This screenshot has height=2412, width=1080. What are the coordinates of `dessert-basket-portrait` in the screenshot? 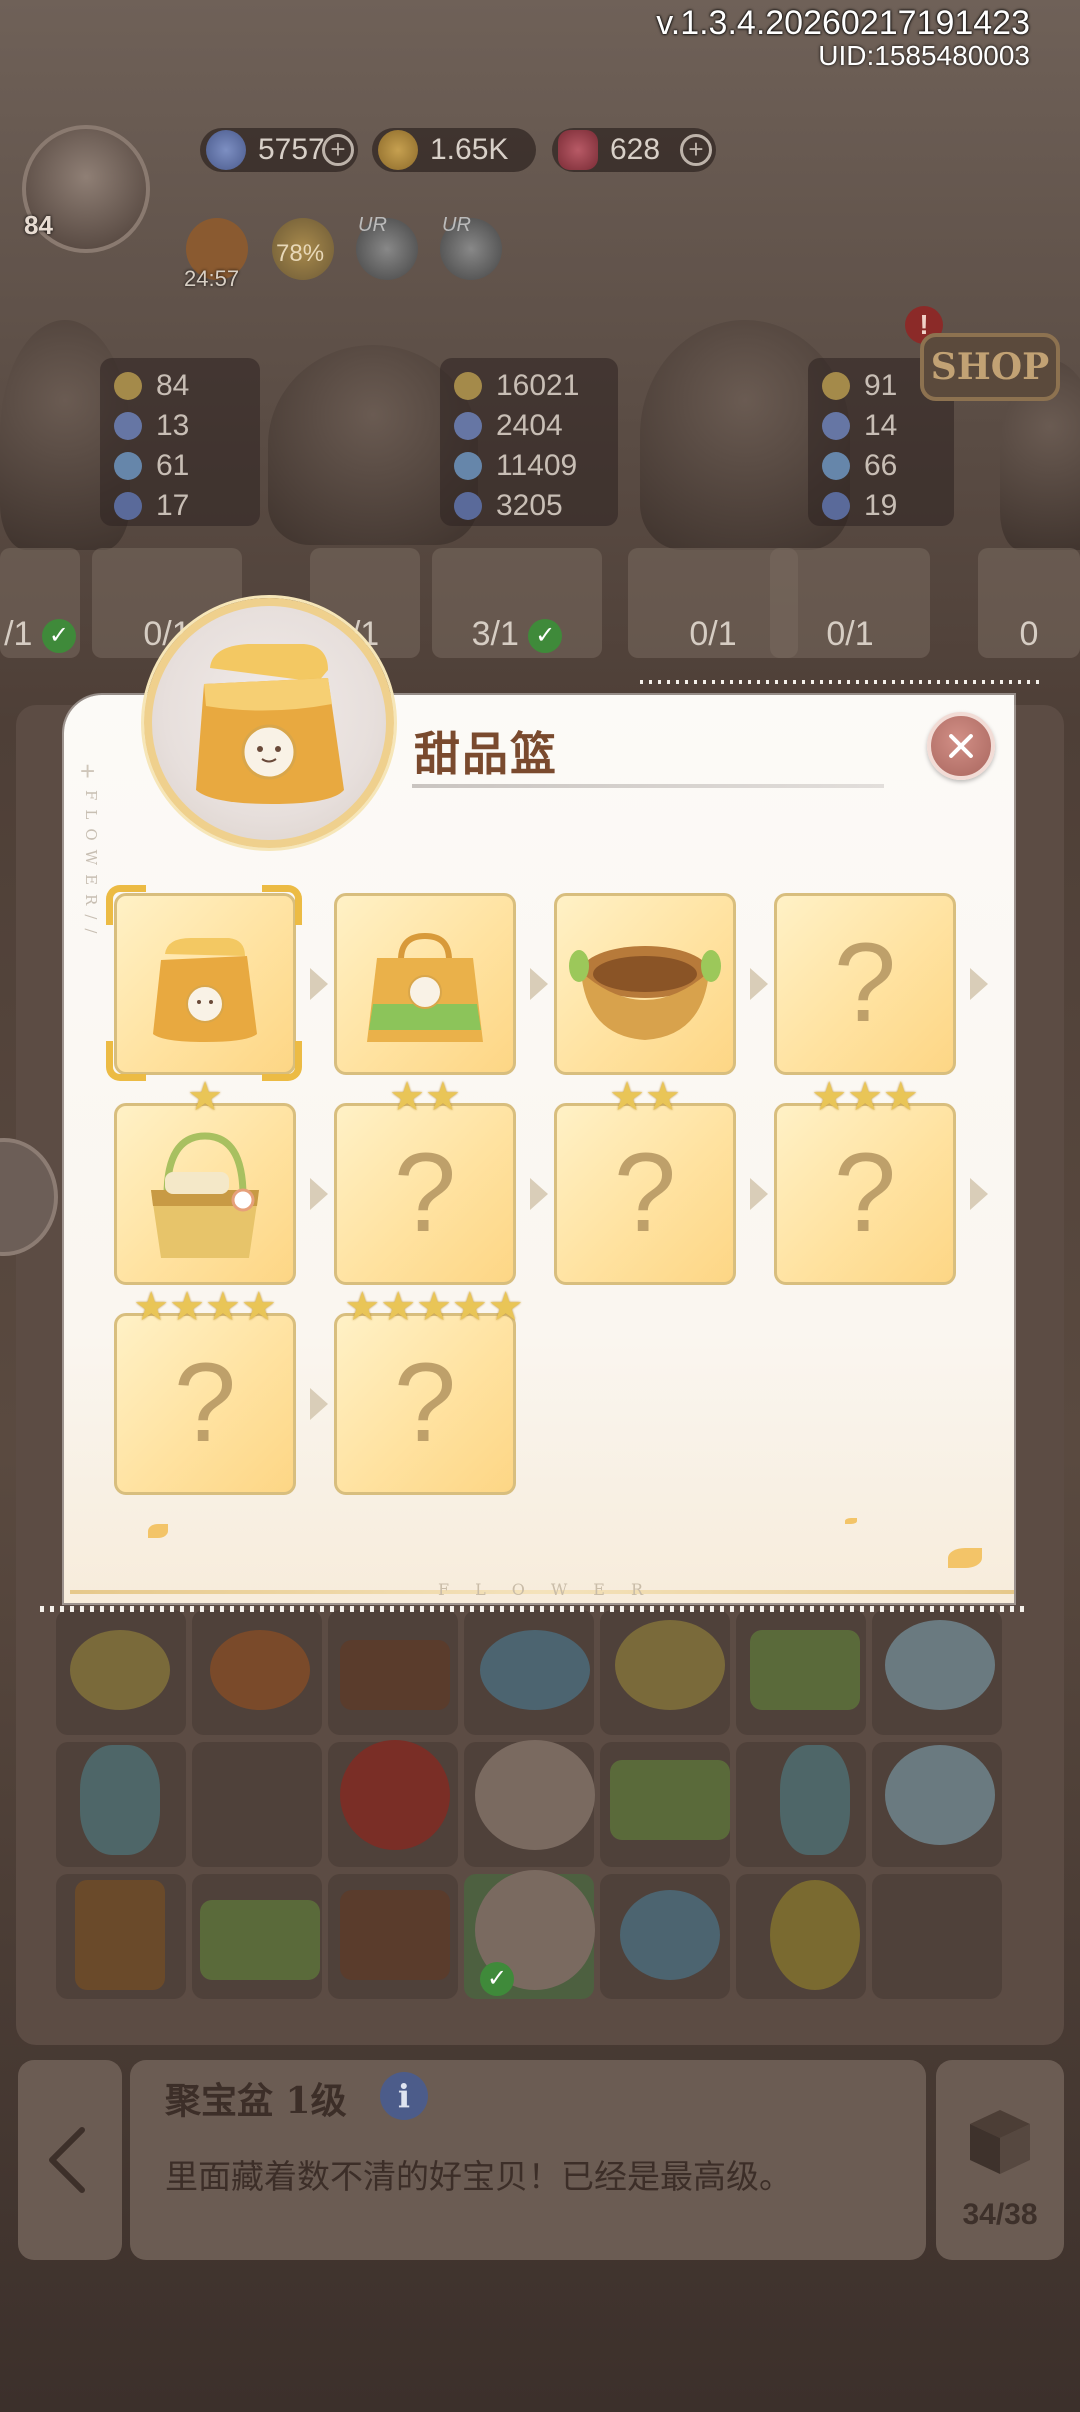 It's located at (269, 723).